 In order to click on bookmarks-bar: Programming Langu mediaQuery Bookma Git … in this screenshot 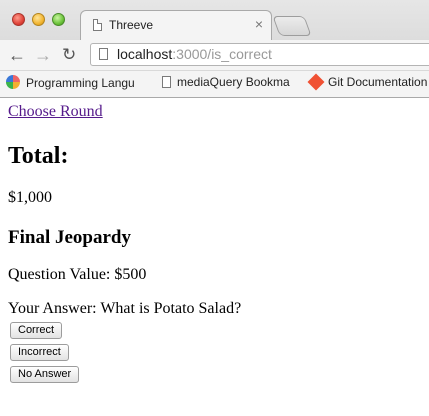, I will do `click(214, 83)`.